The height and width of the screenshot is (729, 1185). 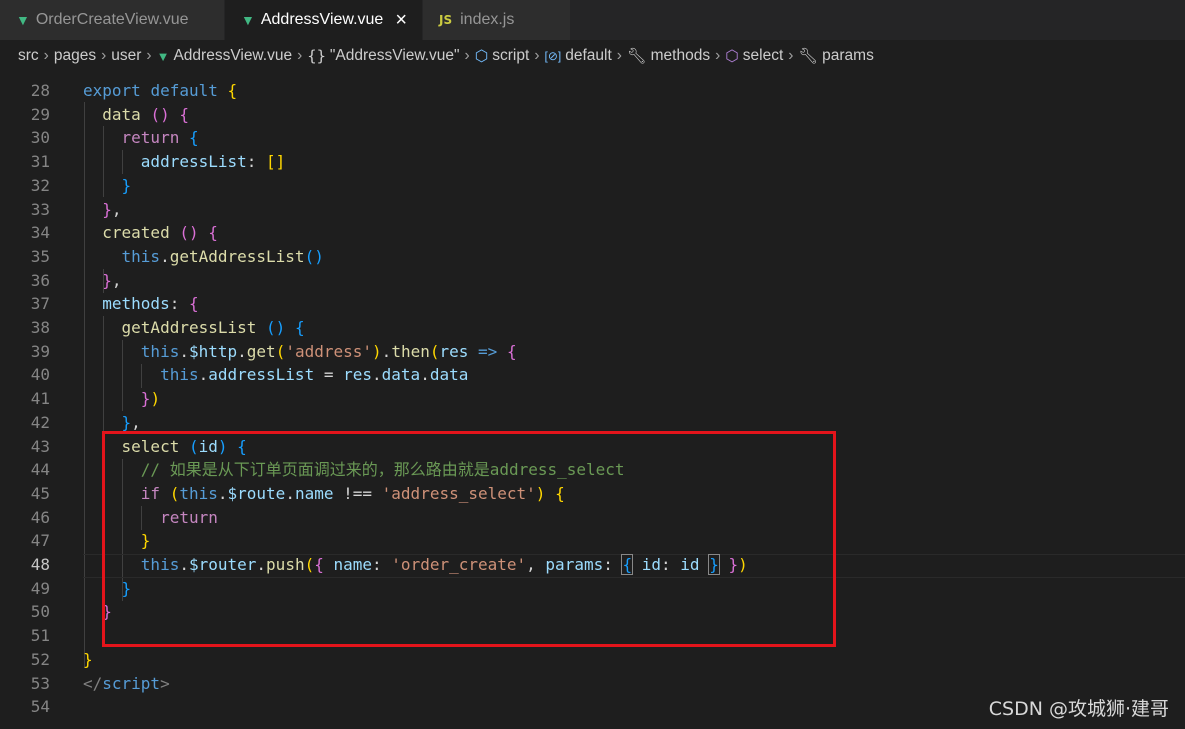 I want to click on code-line: 49 }, so click(x=81, y=588).